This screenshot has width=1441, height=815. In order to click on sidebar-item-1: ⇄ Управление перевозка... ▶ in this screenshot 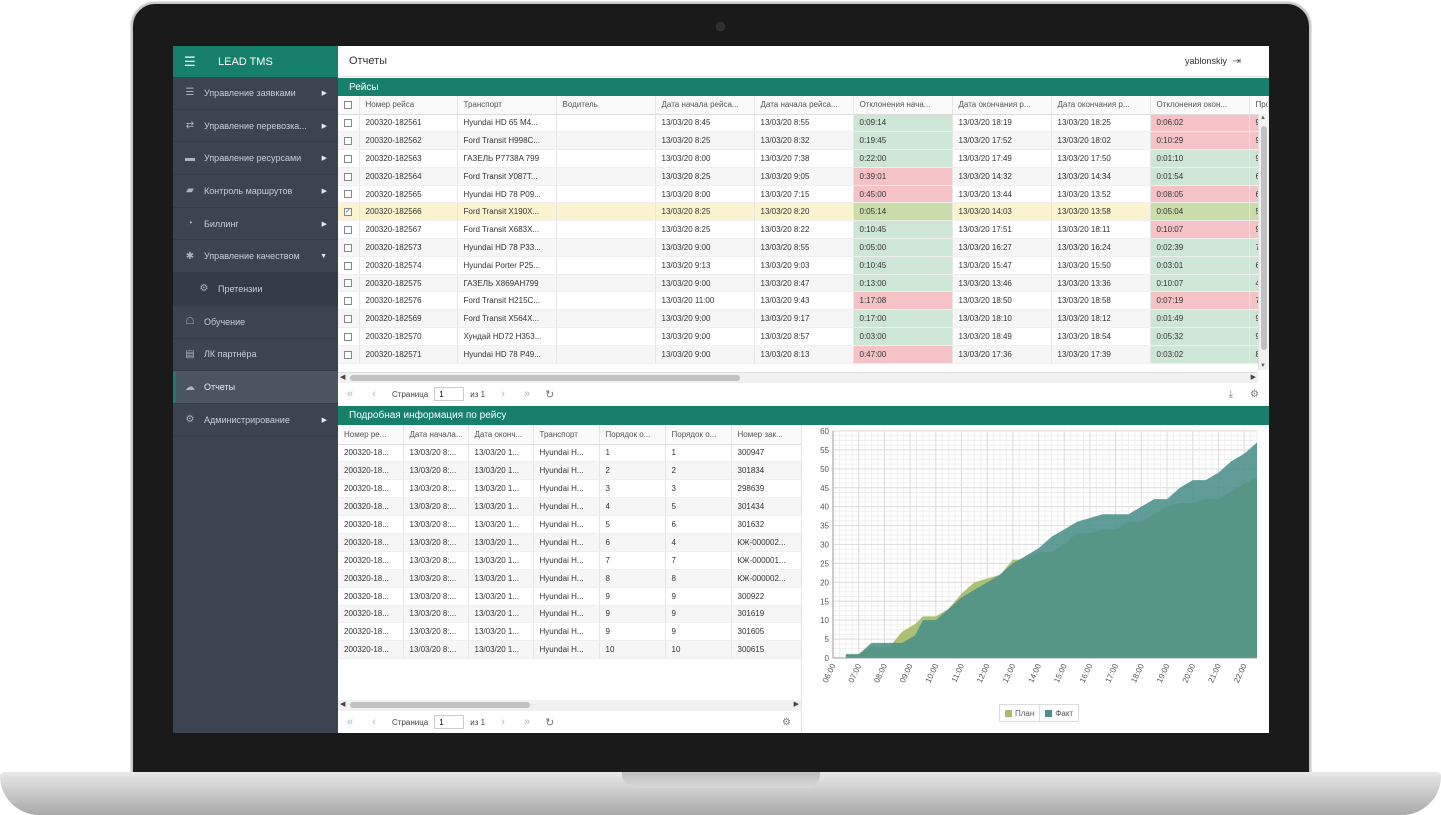, I will do `click(255, 126)`.